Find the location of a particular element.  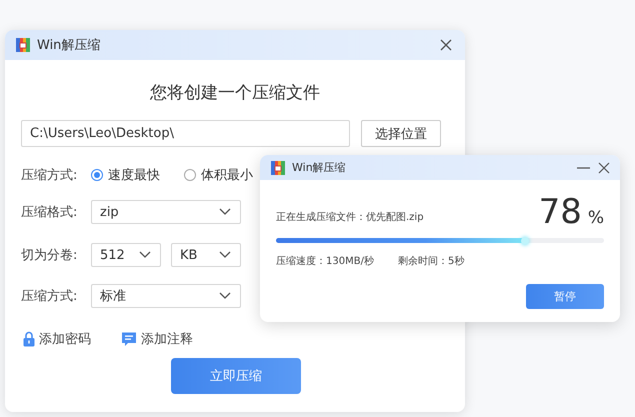

speed-text: 压缩速度：130MB/秒 is located at coordinates (325, 261).